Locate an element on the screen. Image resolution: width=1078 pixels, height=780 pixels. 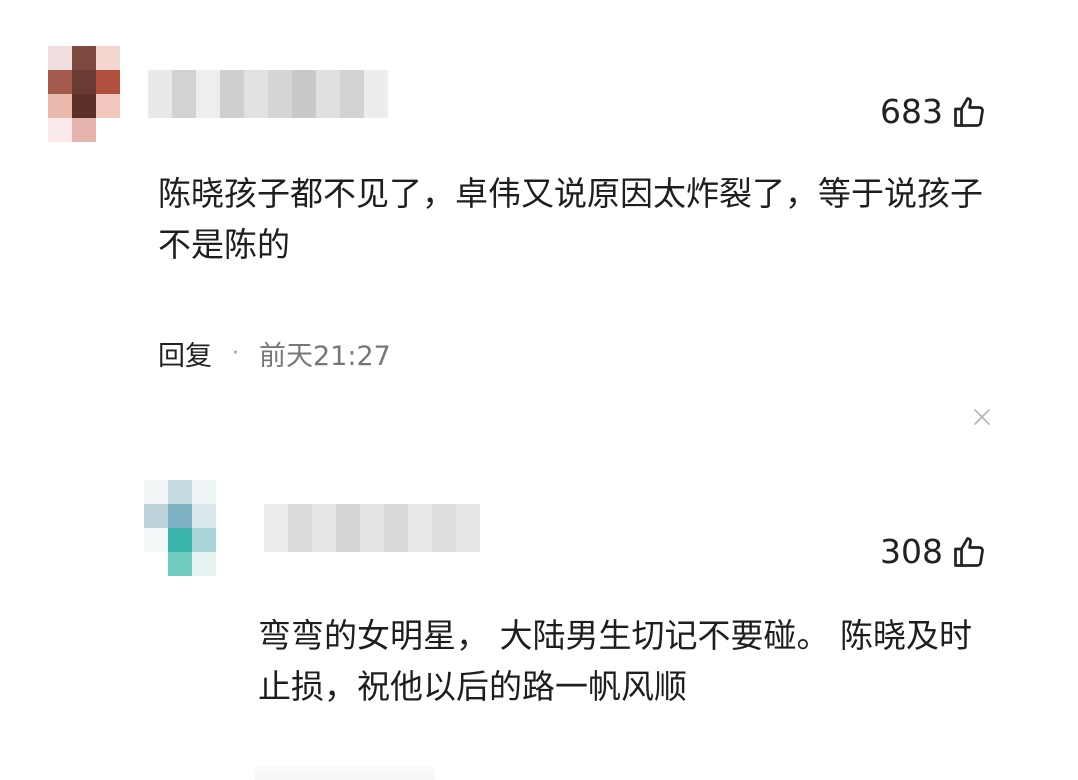
close-icon is located at coordinates (982, 419).